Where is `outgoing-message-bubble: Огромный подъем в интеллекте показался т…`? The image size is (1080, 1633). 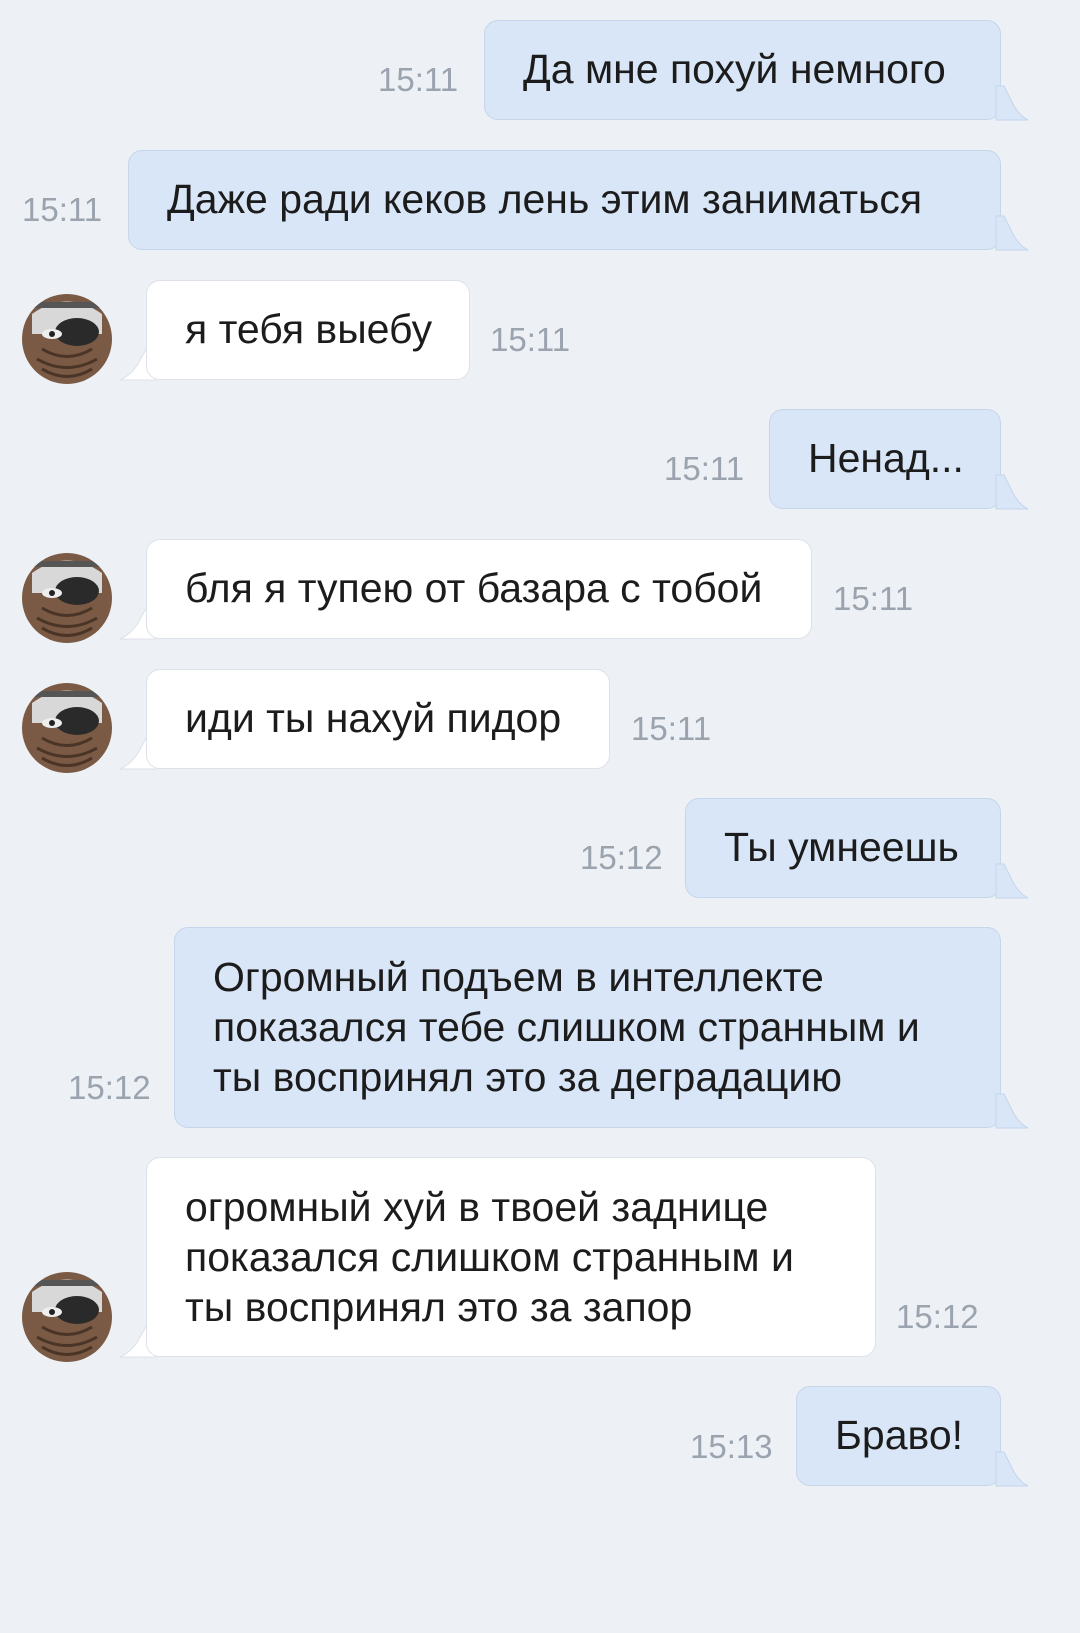 outgoing-message-bubble: Огромный подъем в интеллекте показался т… is located at coordinates (587, 1027).